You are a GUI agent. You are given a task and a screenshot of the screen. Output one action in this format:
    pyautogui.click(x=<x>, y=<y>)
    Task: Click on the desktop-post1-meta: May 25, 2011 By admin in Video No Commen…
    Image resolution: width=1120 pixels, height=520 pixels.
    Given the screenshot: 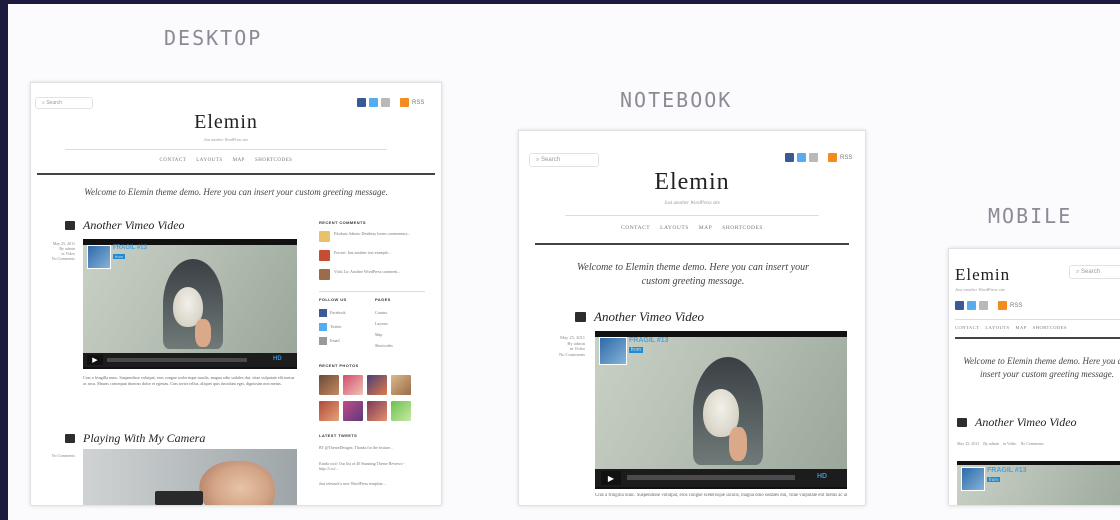 What is the action you would take?
    pyautogui.click(x=56, y=251)
    